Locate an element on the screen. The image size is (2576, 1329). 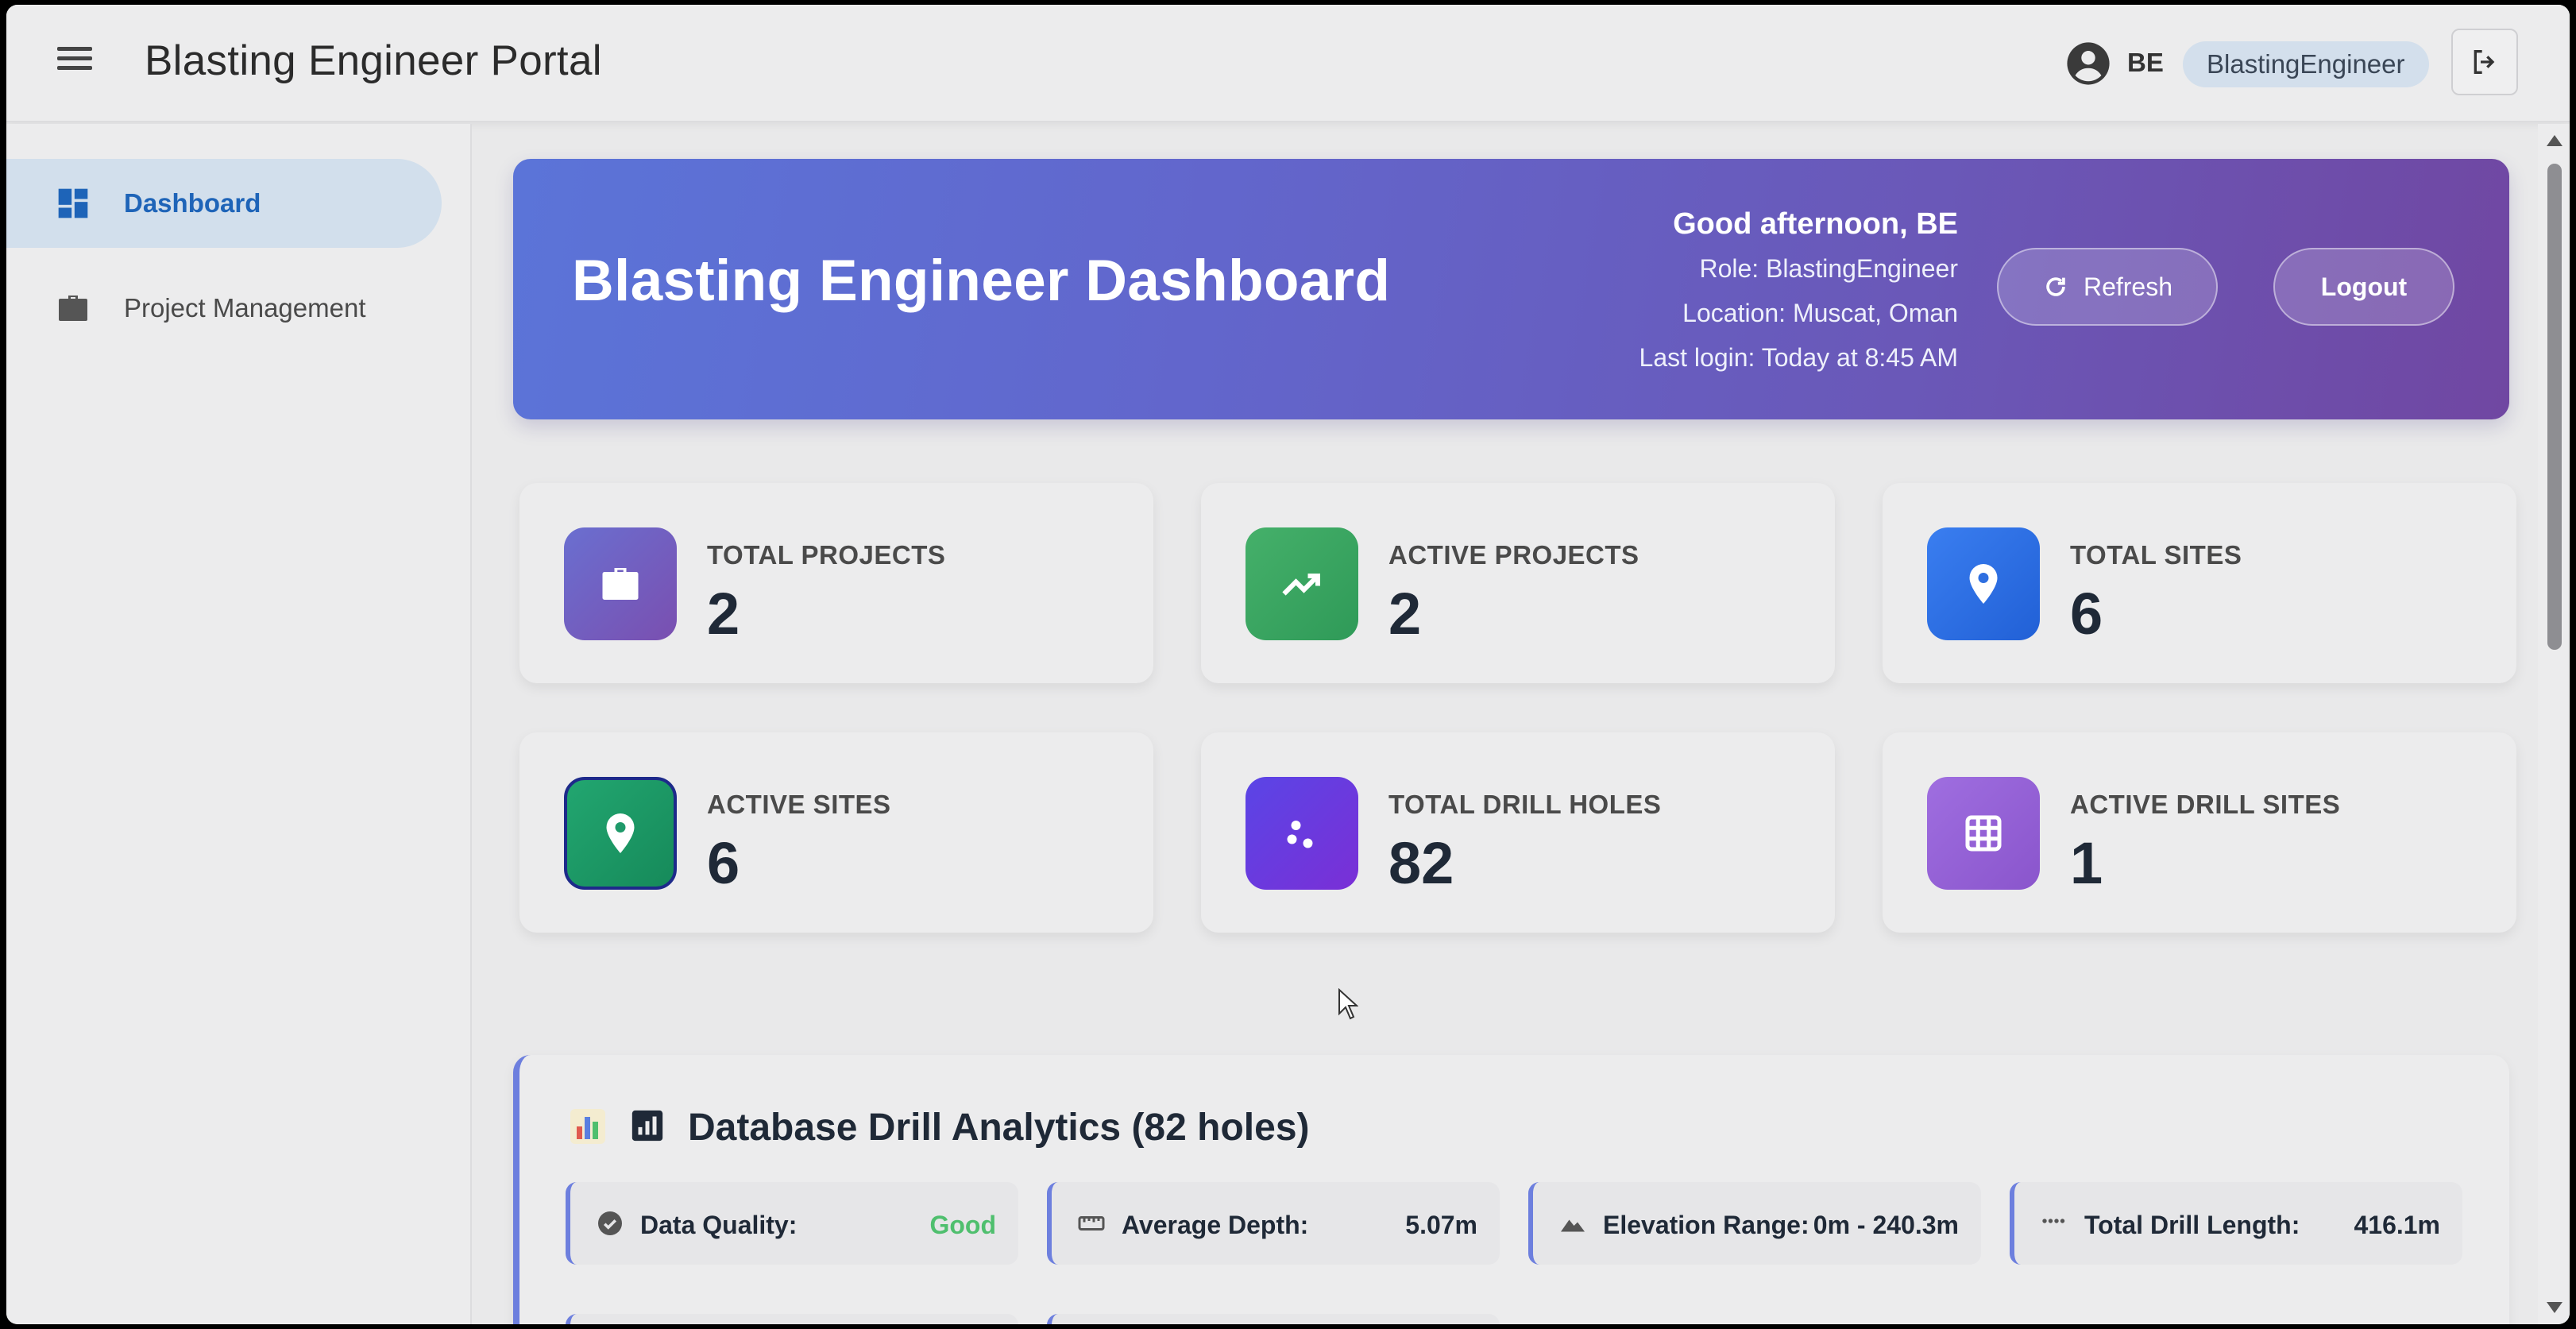
vertical-scrollbar is located at coordinates (2554, 724).